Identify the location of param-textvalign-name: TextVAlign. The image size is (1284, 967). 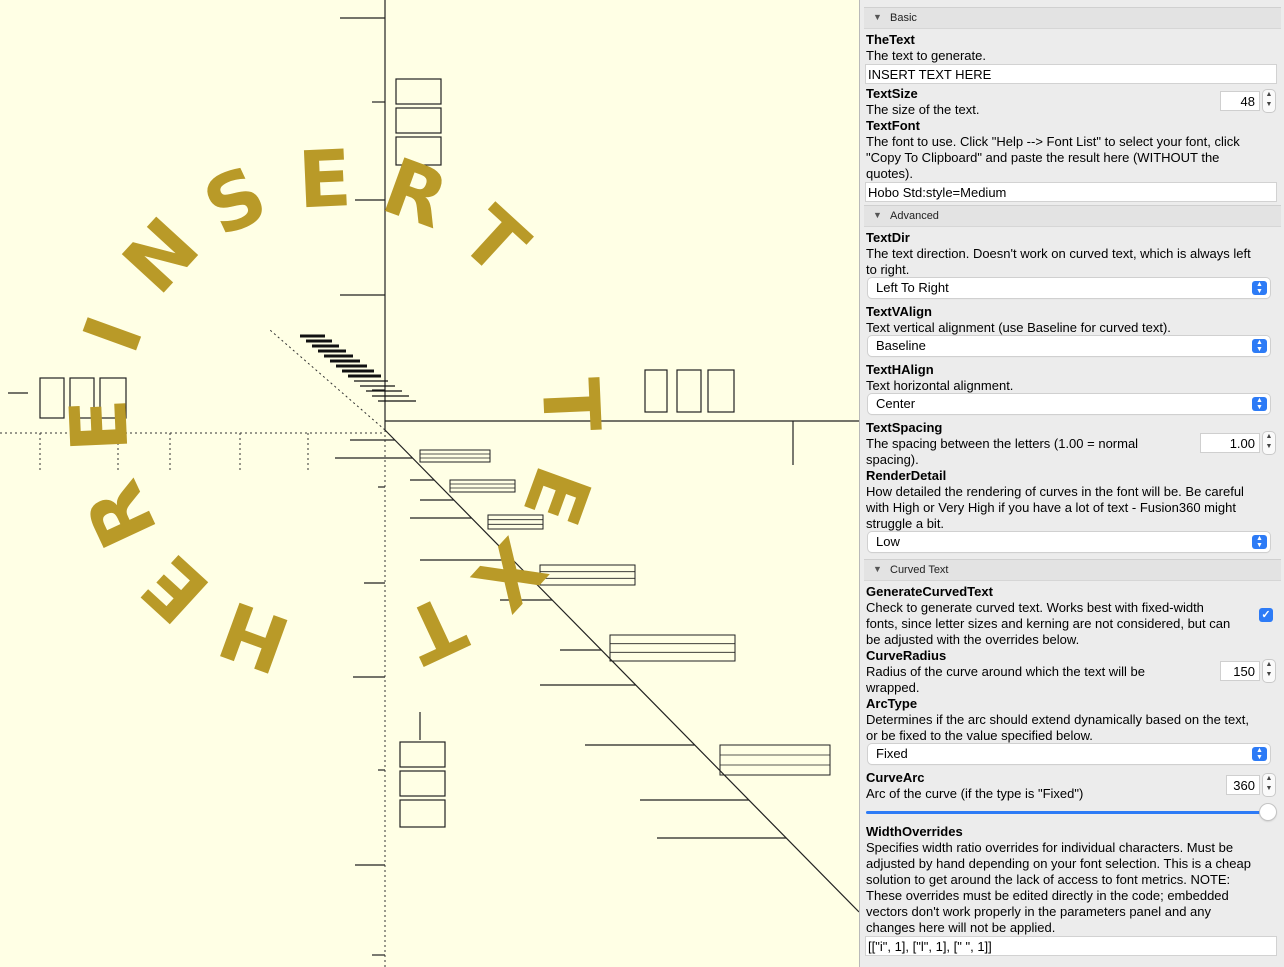
(899, 311).